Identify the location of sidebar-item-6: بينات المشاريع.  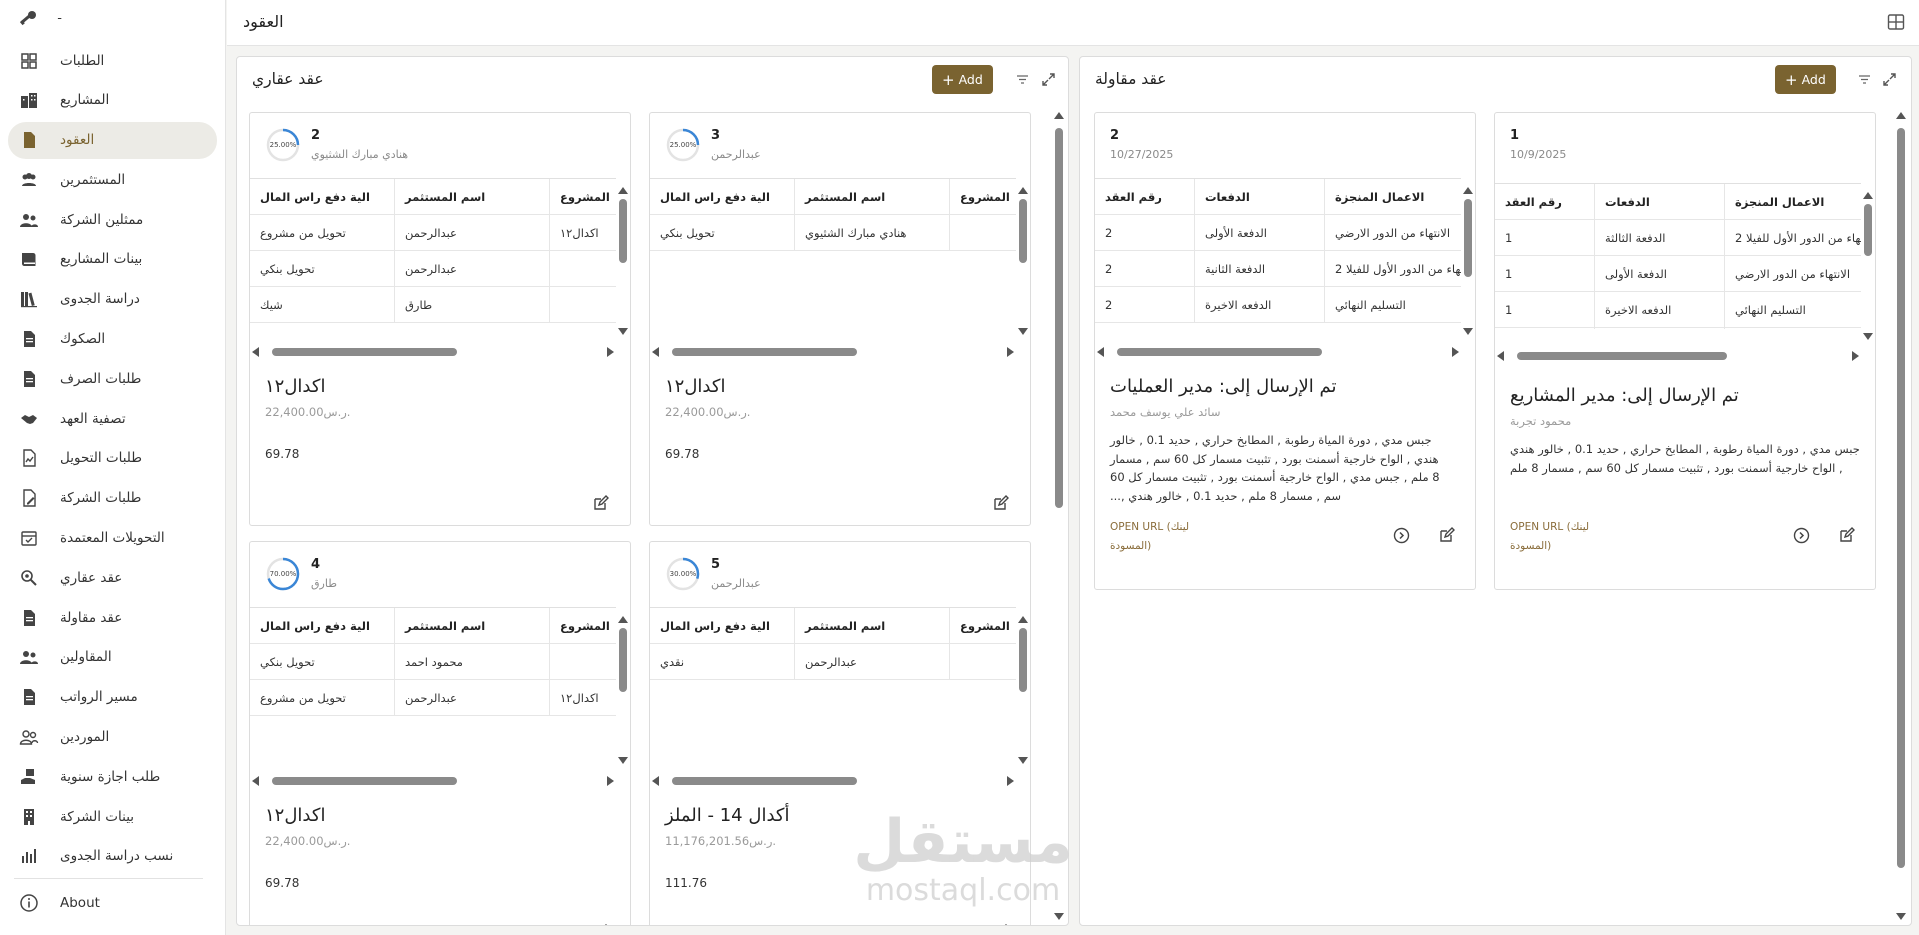
(112, 259).